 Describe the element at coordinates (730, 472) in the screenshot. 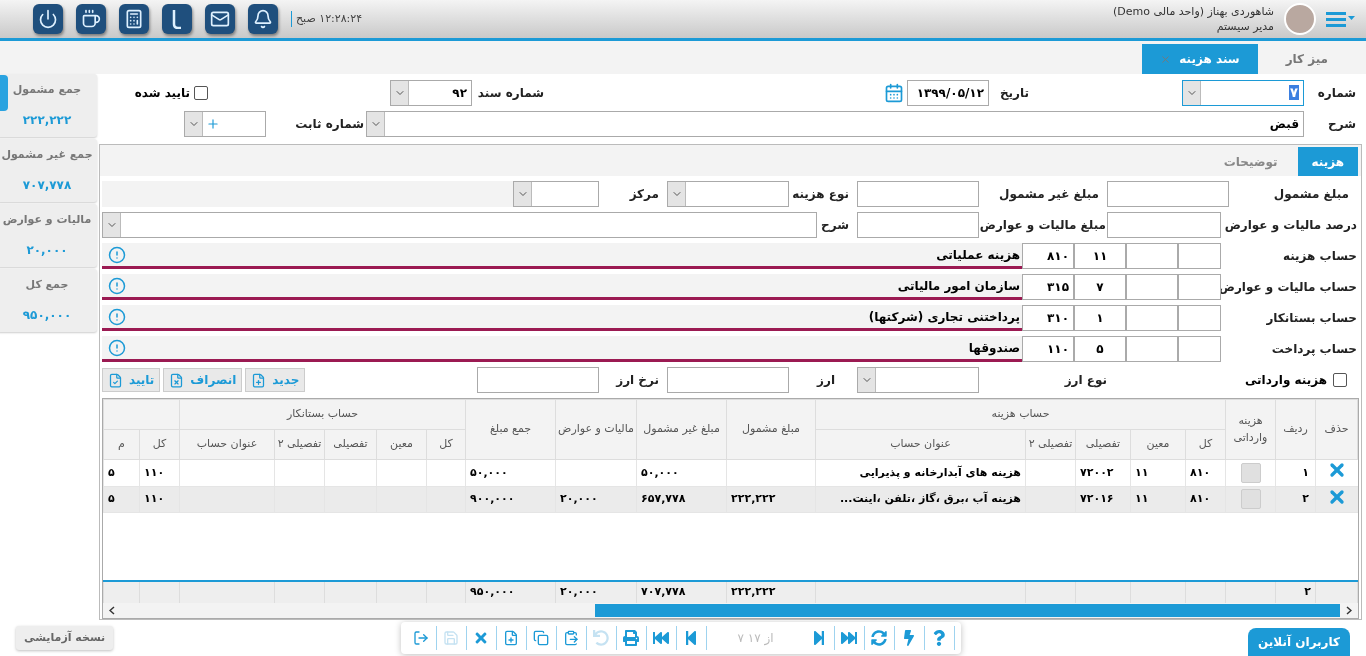

I see `table-row: ۱ ۸۱۰ ۱۱ ۷۲۰۰۲ هزینه های آبدارخانه و پذیرایی ۵۰,۰۰۰ ۵۰,۰۰۰ ۱۱۰ ۵` at that location.